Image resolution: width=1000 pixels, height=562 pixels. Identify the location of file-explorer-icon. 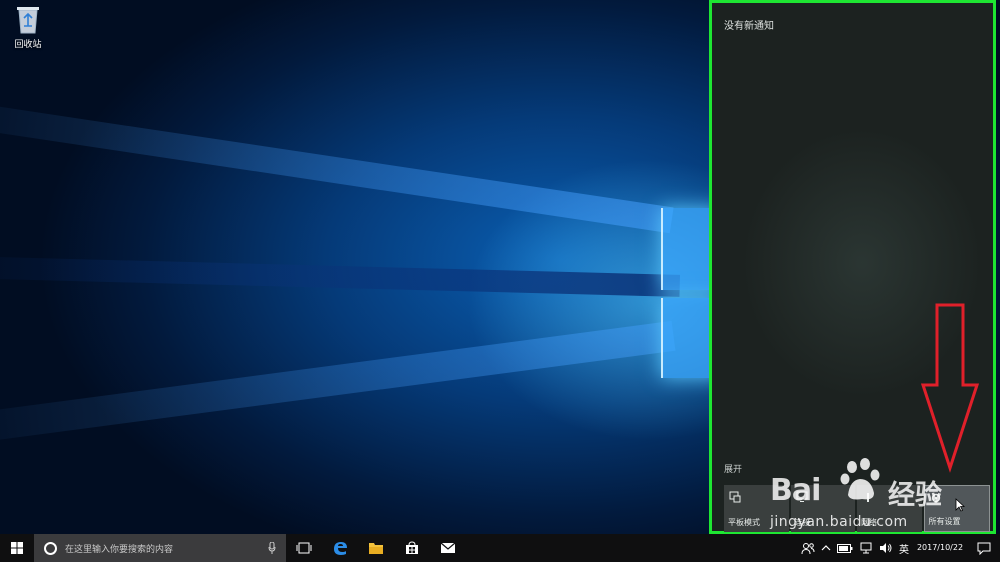
(376, 548).